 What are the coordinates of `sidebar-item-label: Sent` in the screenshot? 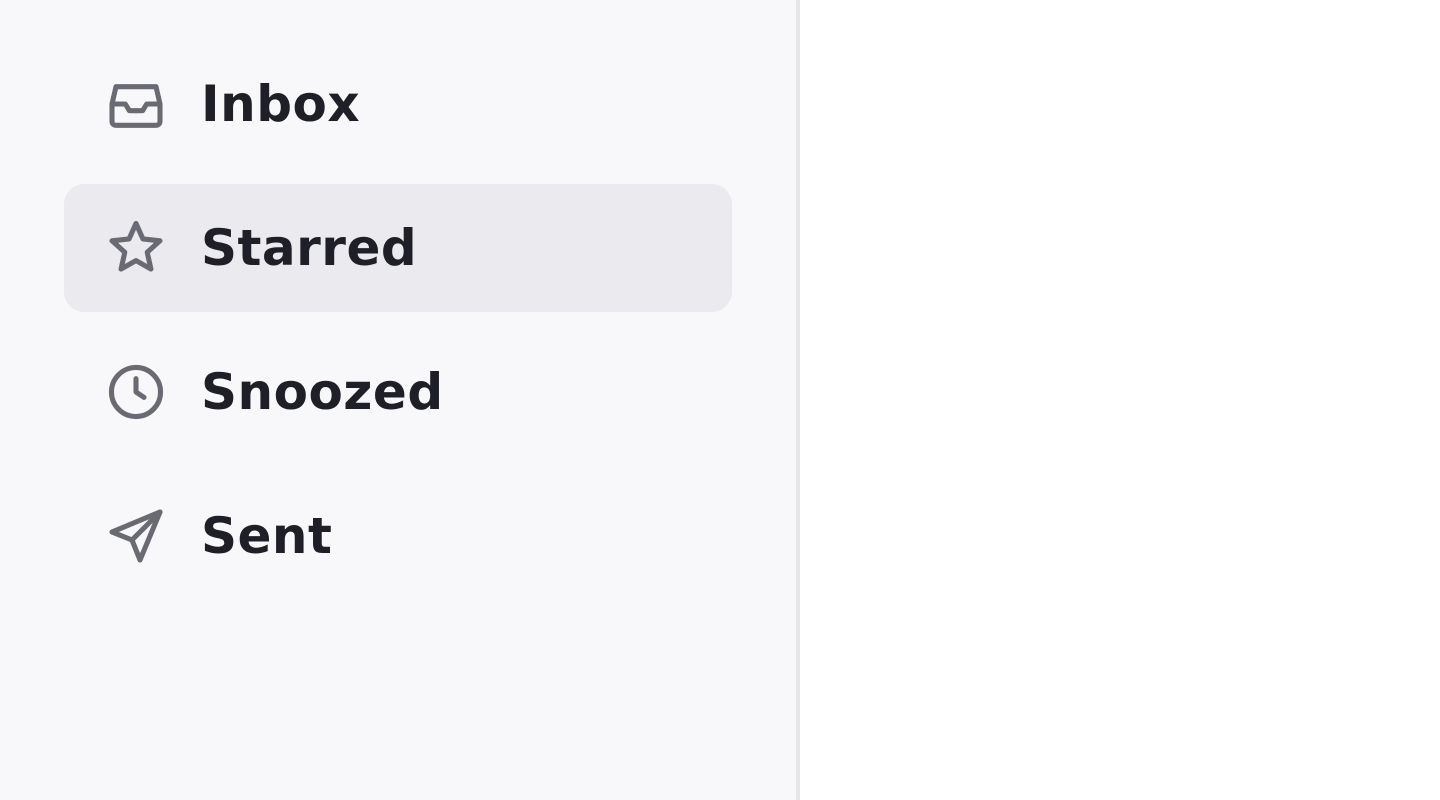 It's located at (267, 536).